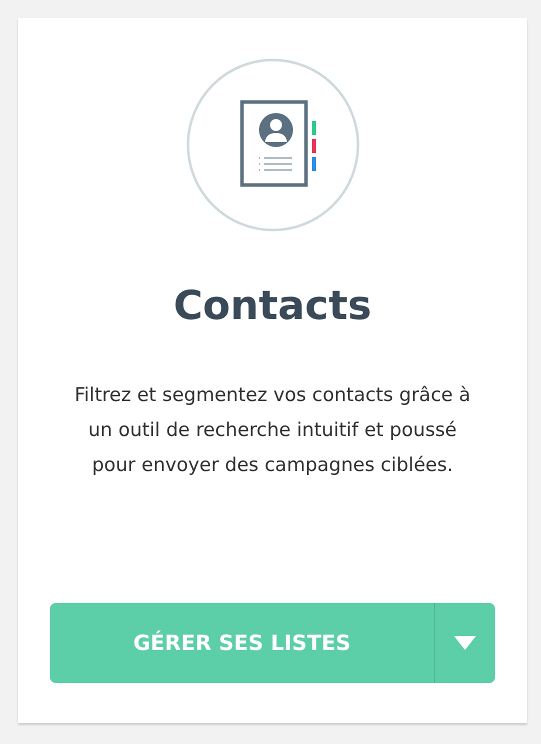 The height and width of the screenshot is (744, 541). I want to click on card-description: Filtrez et segmentez vos contacts grâce à un outil de recherche intuitif et poussé pour envoyer des campagnes ciblées., so click(272, 430).